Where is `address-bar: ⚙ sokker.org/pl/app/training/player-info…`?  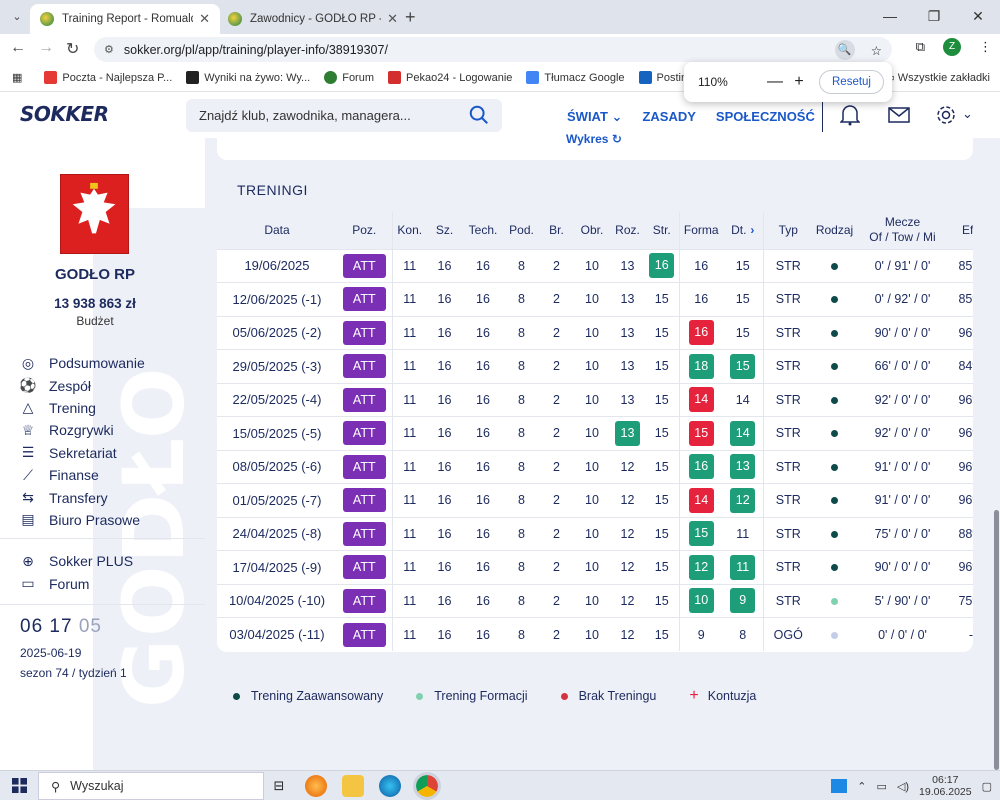
address-bar: ⚙ sokker.org/pl/app/training/player-info… is located at coordinates (493, 49).